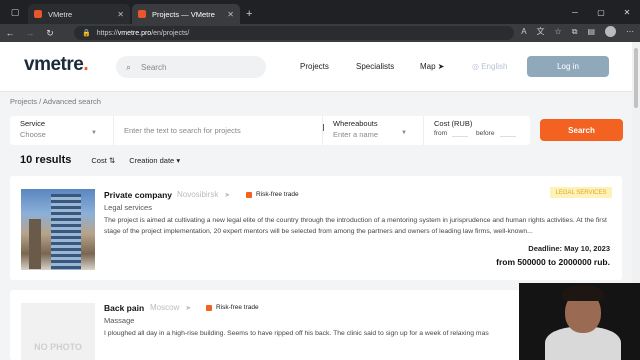 This screenshot has width=640, height=360. What do you see at coordinates (428, 66) in the screenshot?
I see `nav-map-label: Map` at bounding box center [428, 66].